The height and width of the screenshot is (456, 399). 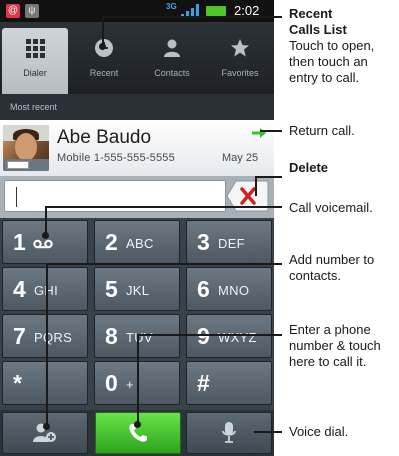 I want to click on network-type: 3G, so click(x=171, y=6).